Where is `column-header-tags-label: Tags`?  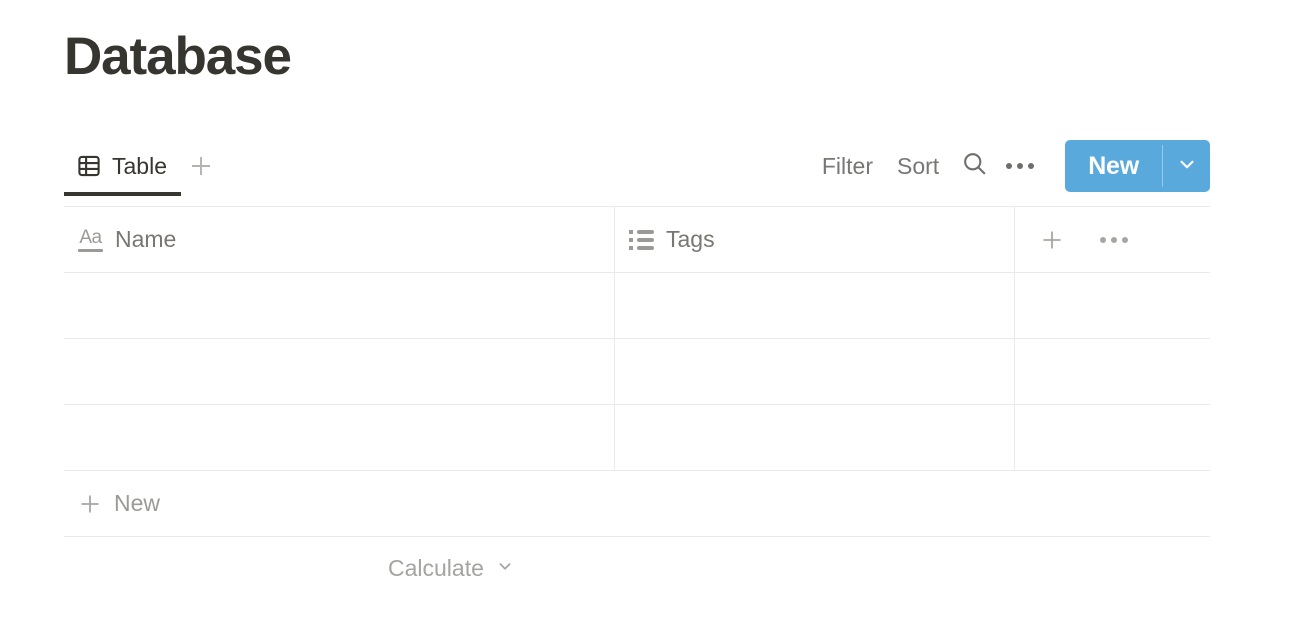
column-header-tags-label: Tags is located at coordinates (690, 239).